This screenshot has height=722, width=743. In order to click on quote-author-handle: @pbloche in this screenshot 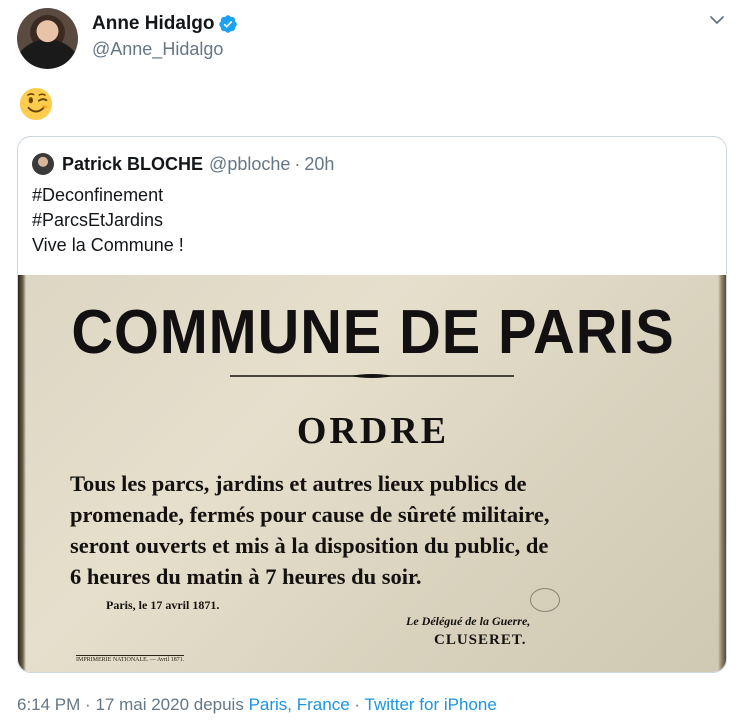, I will do `click(249, 164)`.